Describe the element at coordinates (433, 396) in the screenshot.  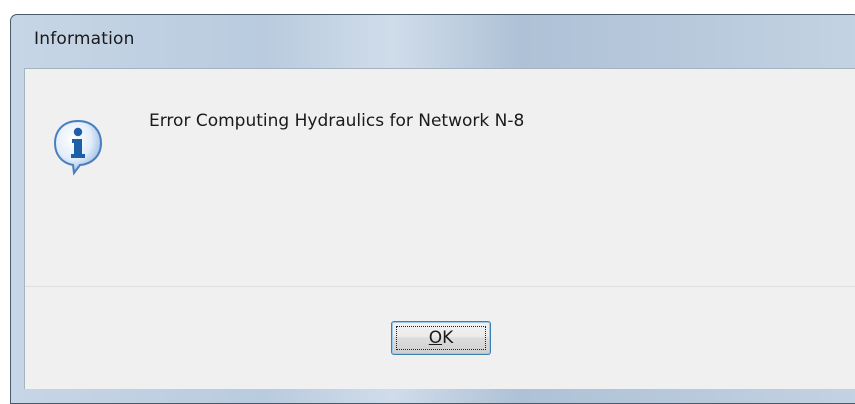
I see `window-bottom-border` at that location.